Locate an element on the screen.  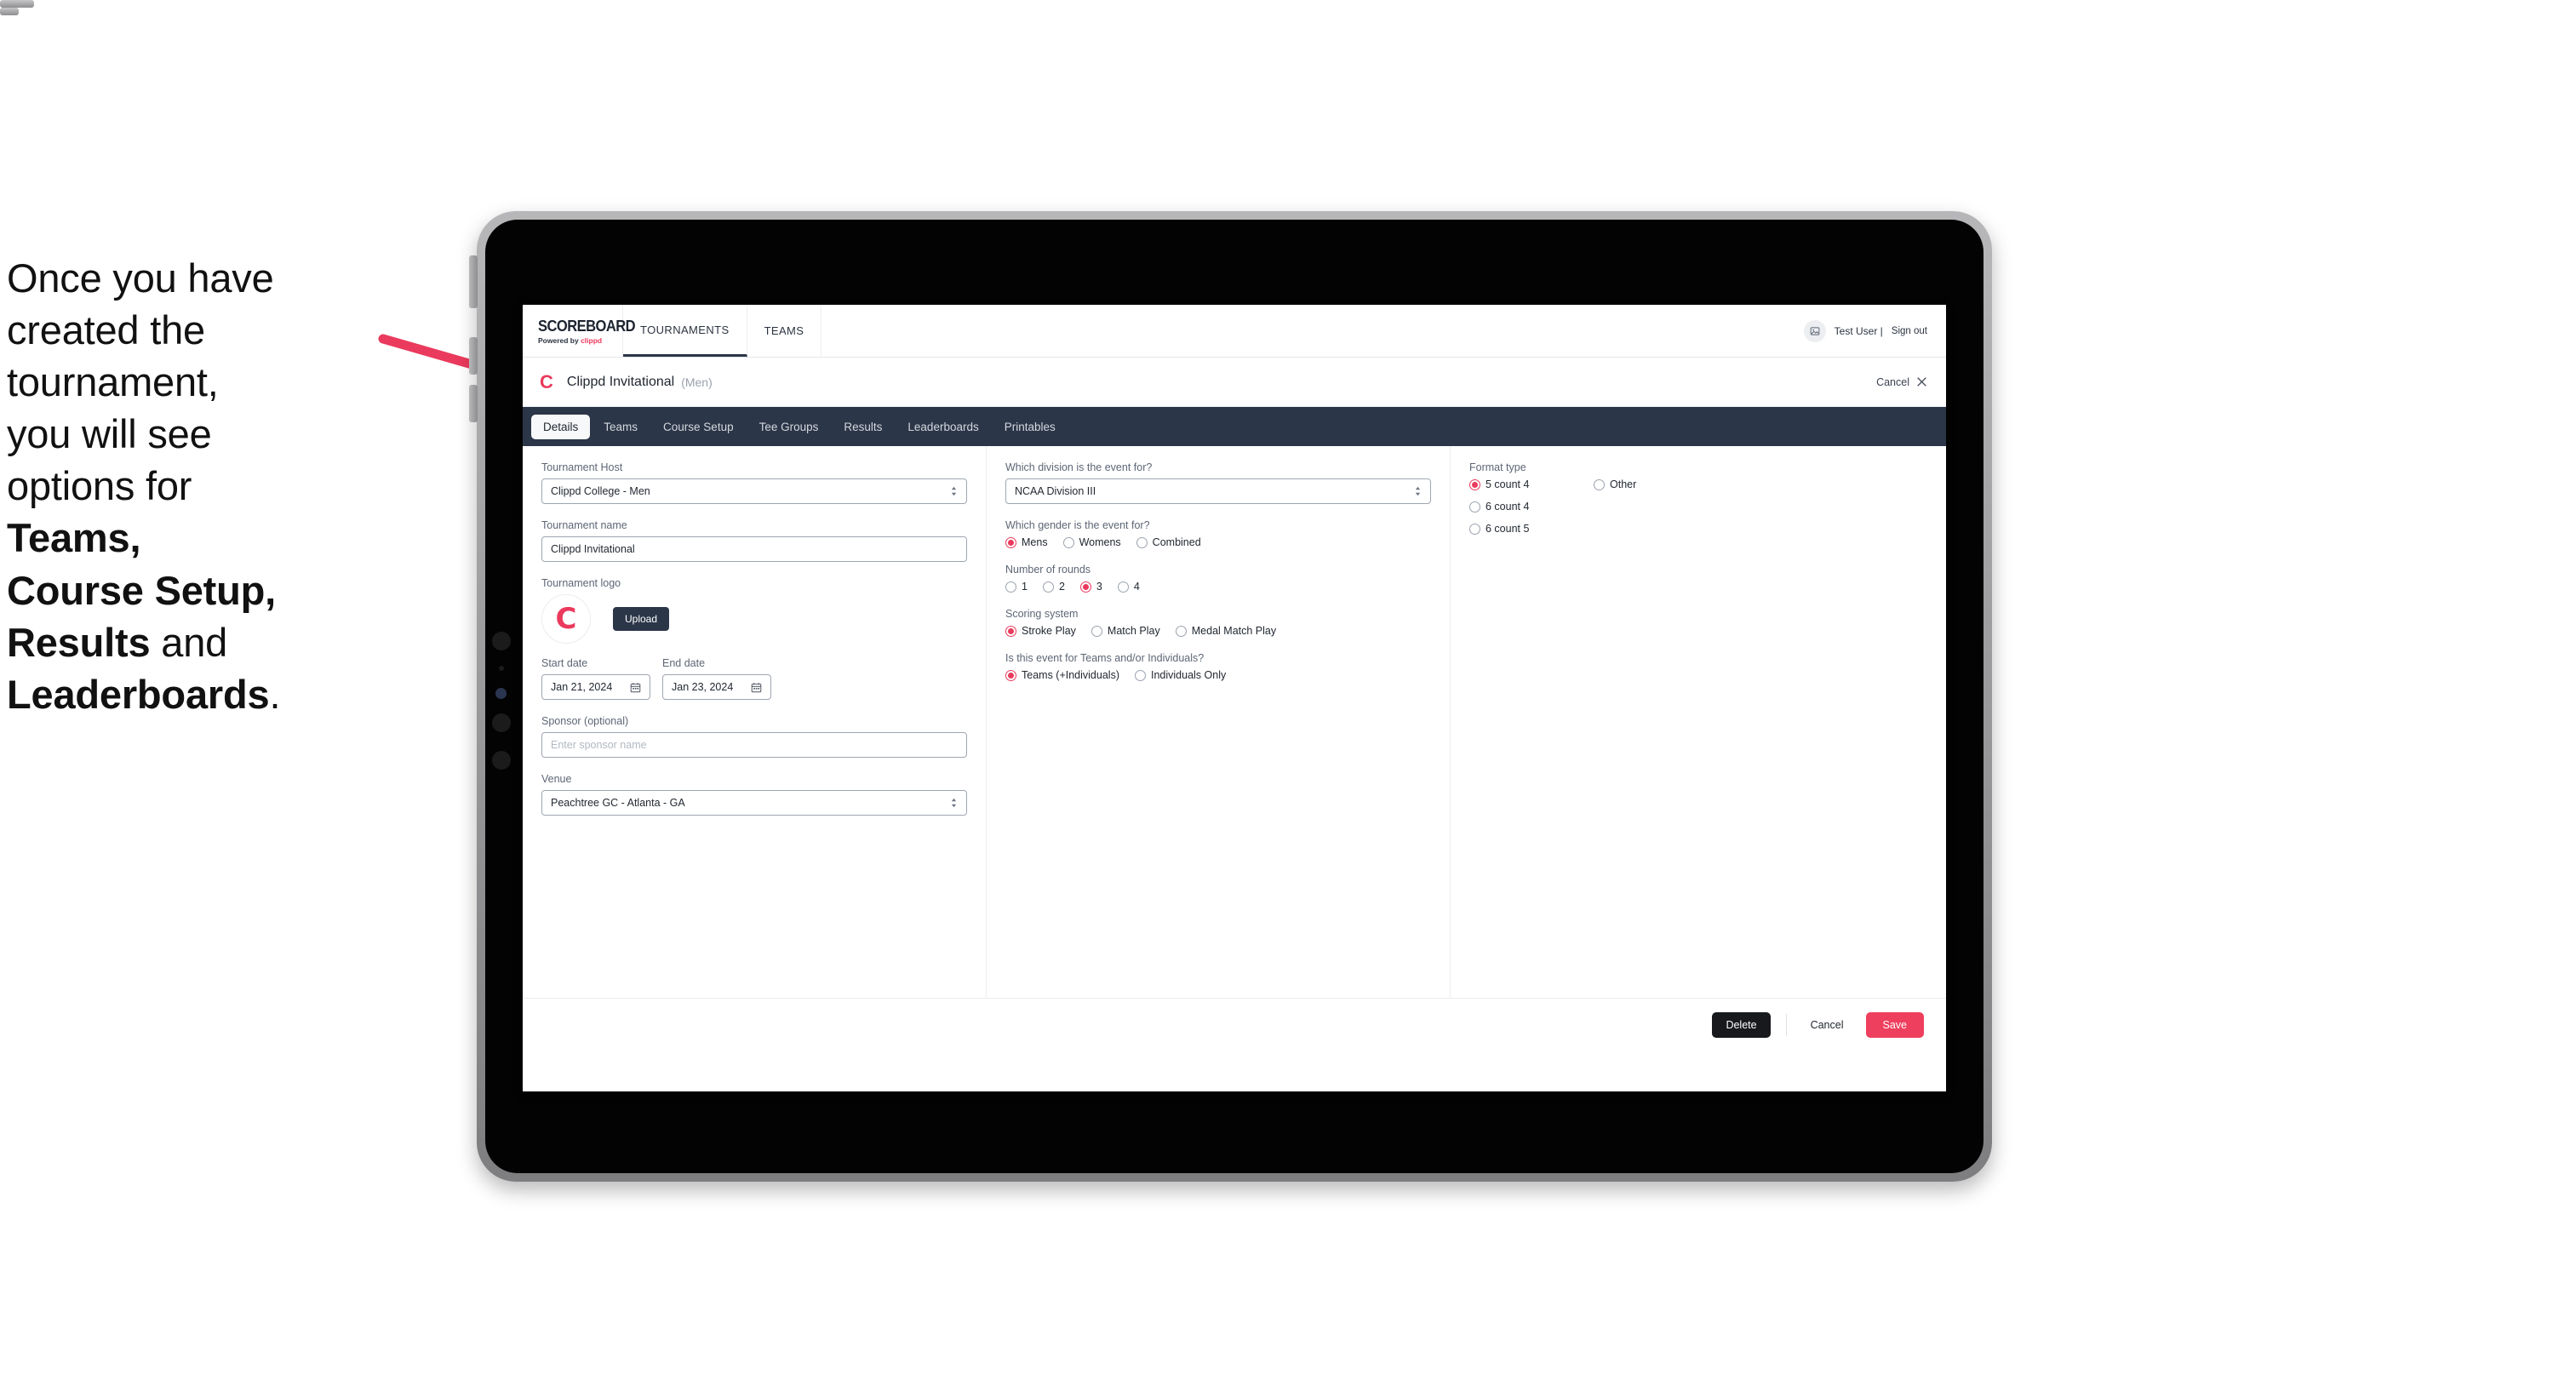
annotation-comma-1: , is located at coordinates (135, 538).